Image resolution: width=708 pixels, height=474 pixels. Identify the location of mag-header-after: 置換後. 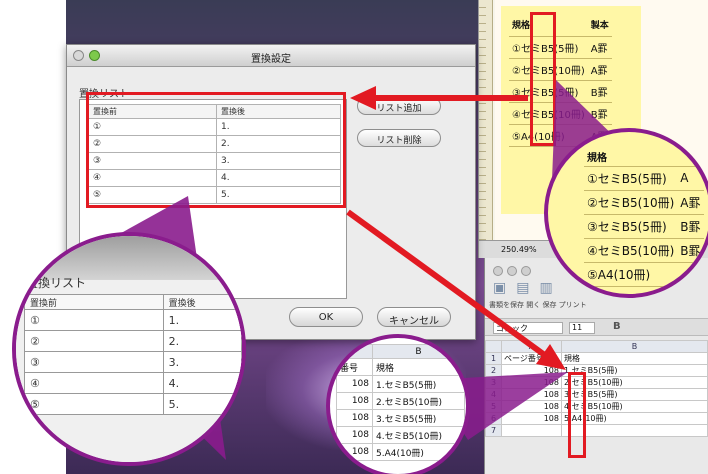
(202, 302).